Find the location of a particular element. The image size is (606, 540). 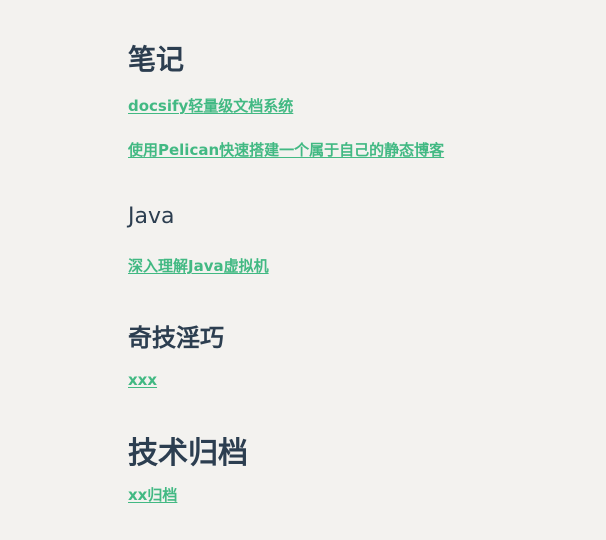

heading-tricks: 奇技淫巧 is located at coordinates (176, 338).